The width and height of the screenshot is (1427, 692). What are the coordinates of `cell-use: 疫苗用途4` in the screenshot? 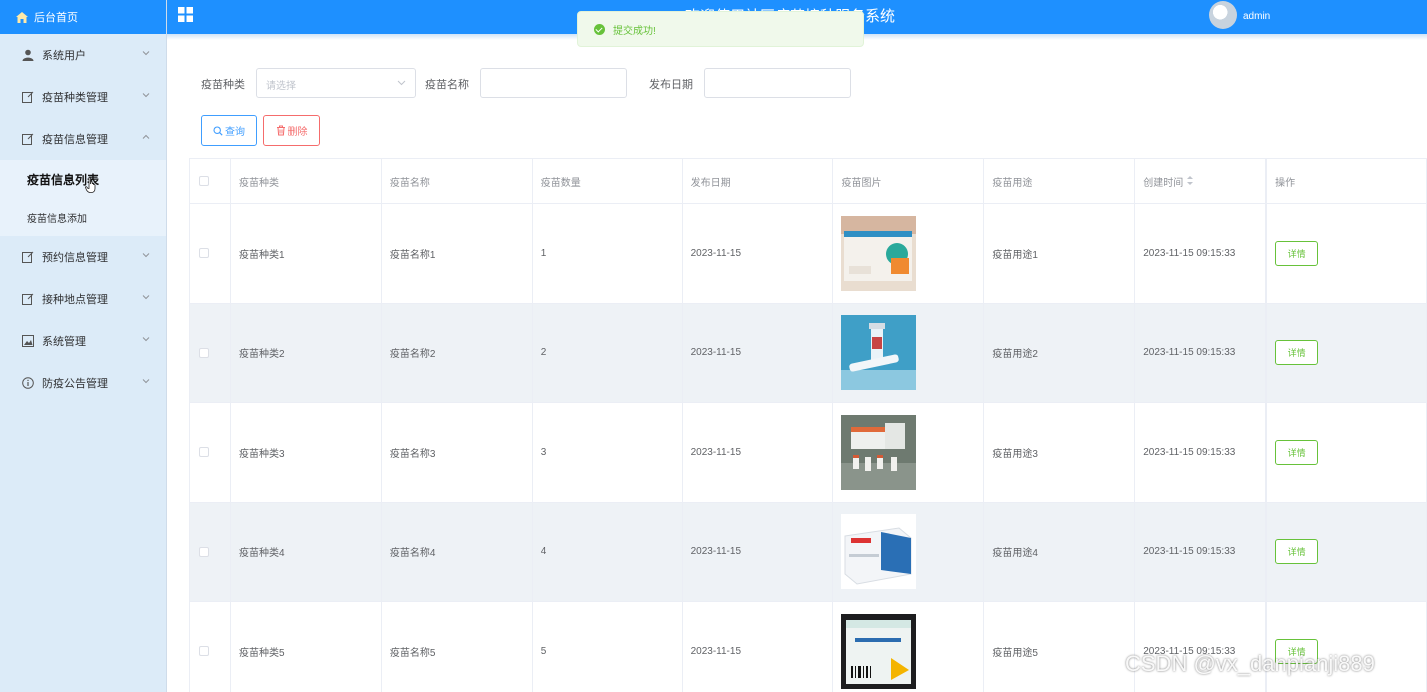 It's located at (1060, 551).